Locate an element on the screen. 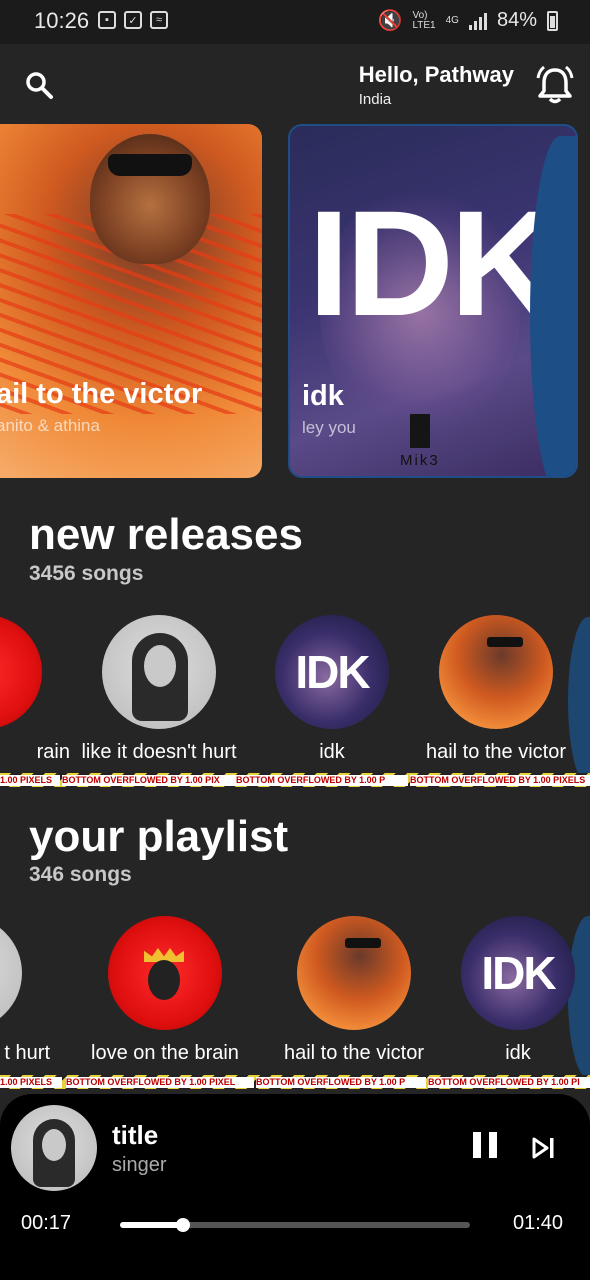 This screenshot has width=590, height=1280. user-greeting: Hello, Pathway India is located at coordinates (436, 85).